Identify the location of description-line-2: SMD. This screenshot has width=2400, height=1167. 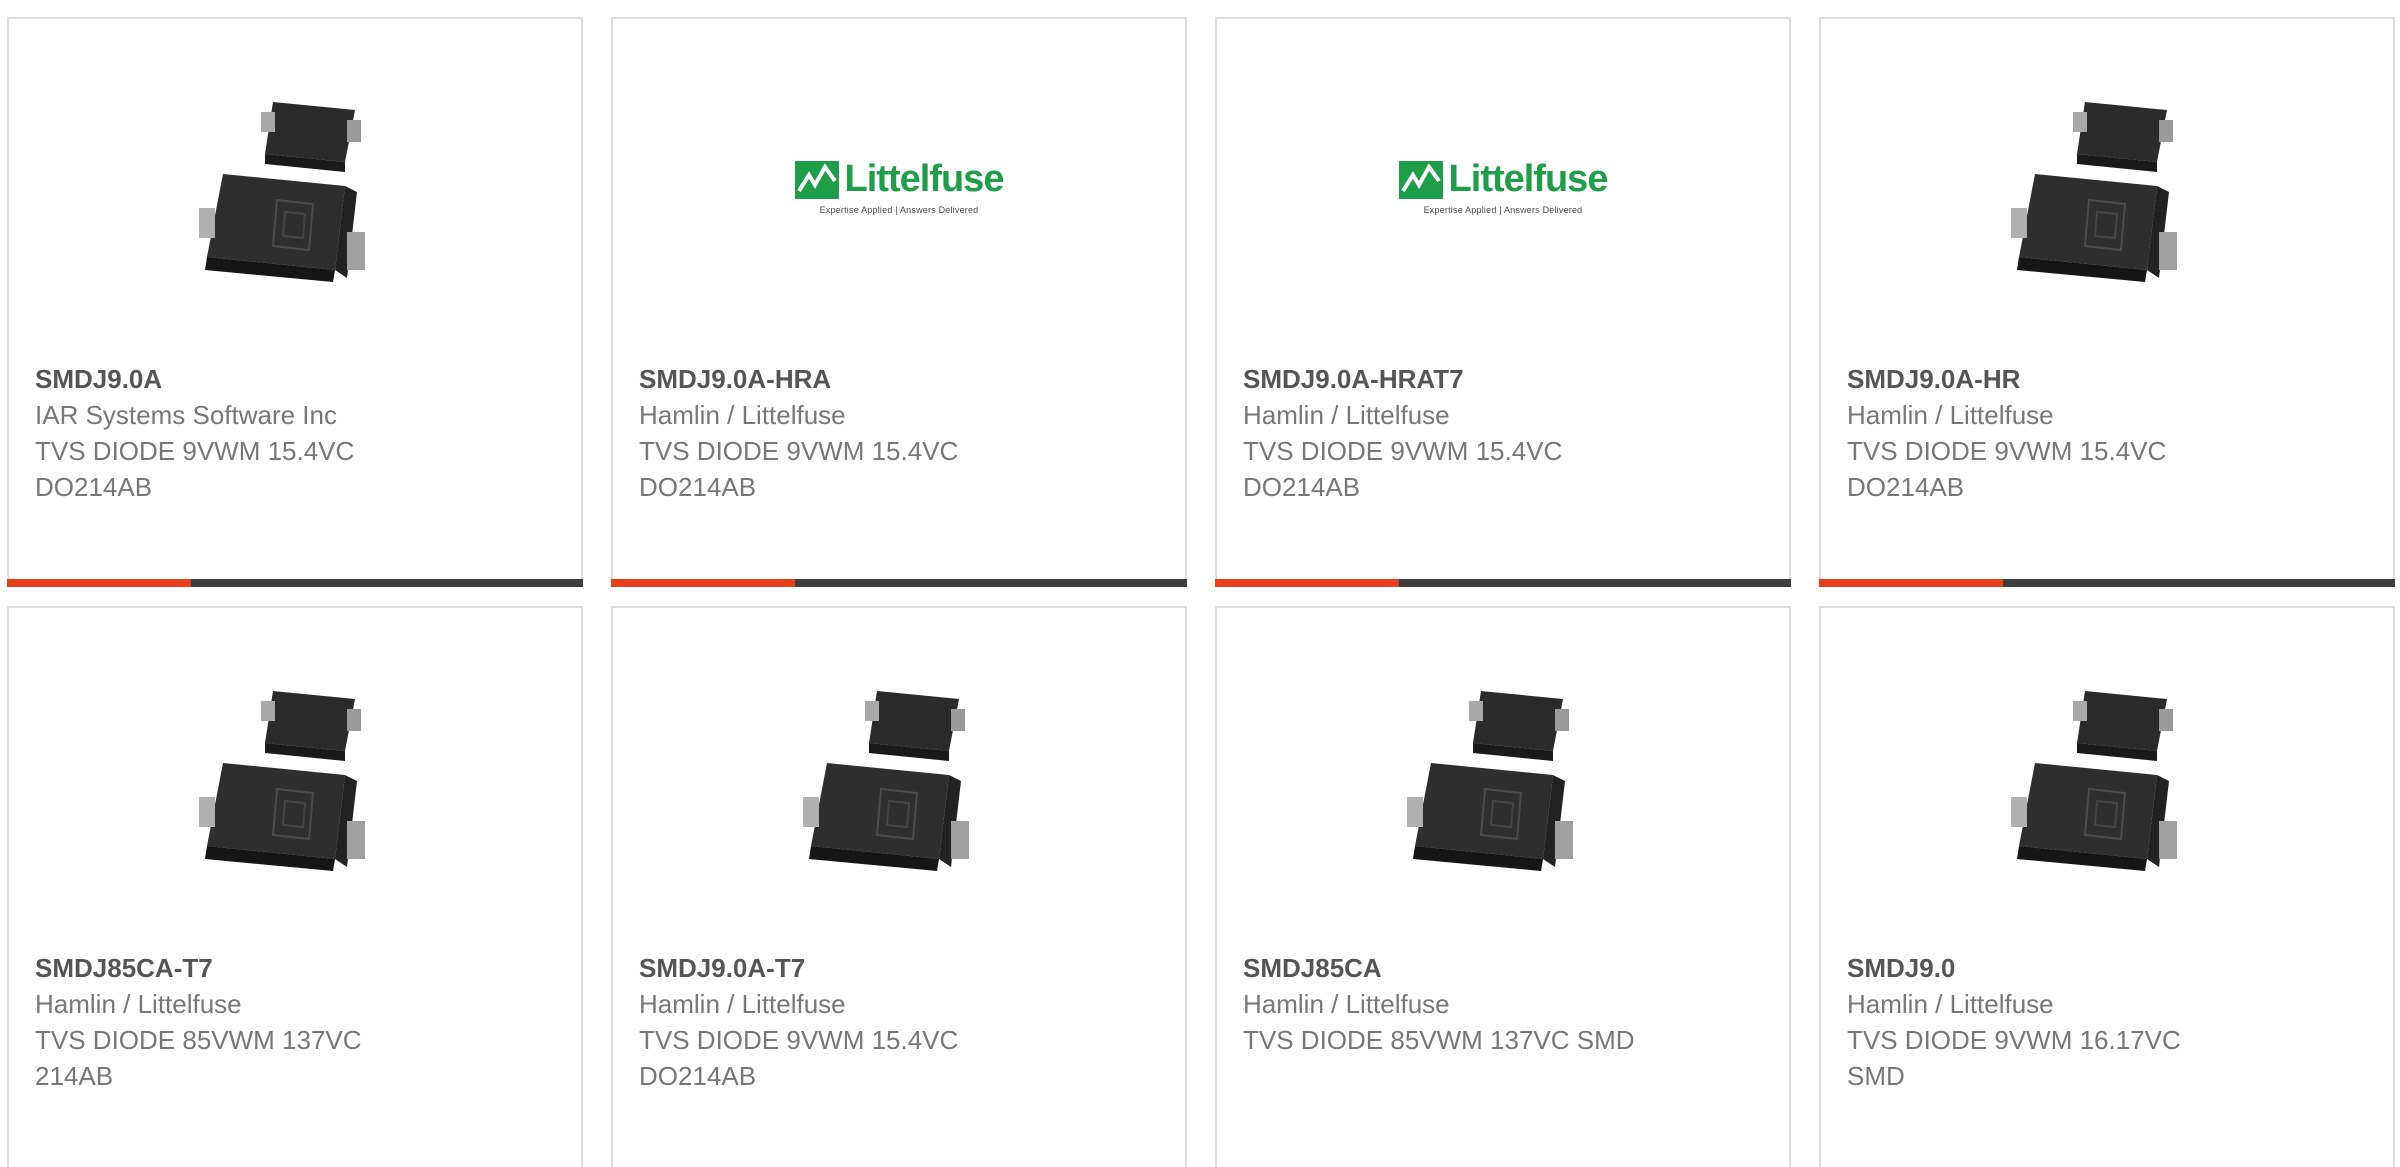
(1876, 1076).